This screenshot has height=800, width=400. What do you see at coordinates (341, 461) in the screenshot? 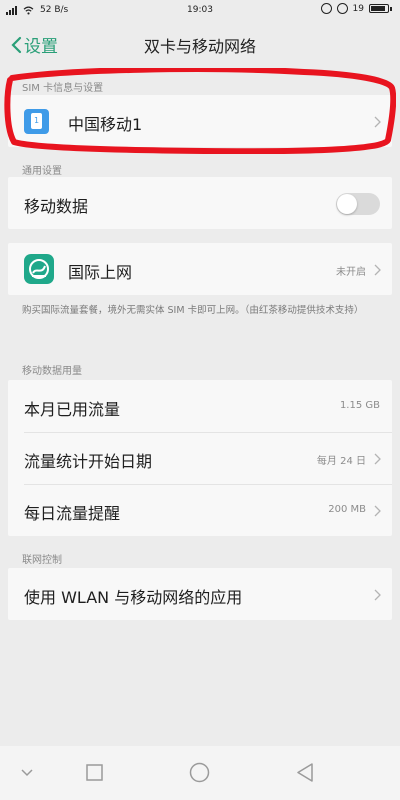
I see `usage-value: 每月 24 日` at bounding box center [341, 461].